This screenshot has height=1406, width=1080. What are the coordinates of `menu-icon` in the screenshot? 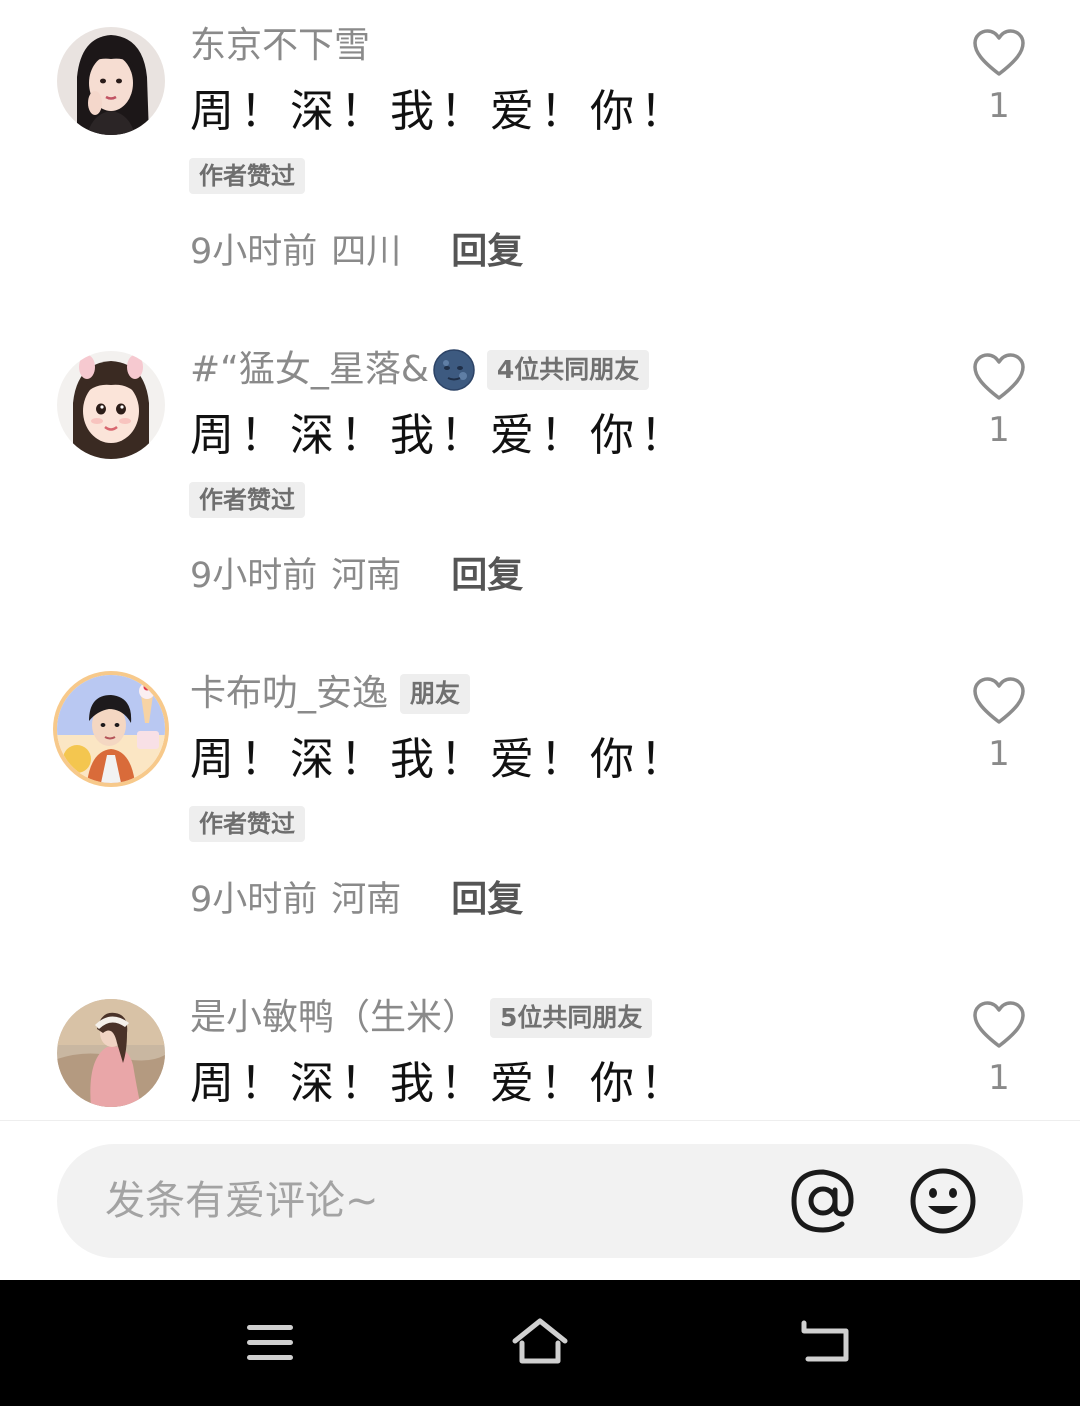 It's located at (270, 1343).